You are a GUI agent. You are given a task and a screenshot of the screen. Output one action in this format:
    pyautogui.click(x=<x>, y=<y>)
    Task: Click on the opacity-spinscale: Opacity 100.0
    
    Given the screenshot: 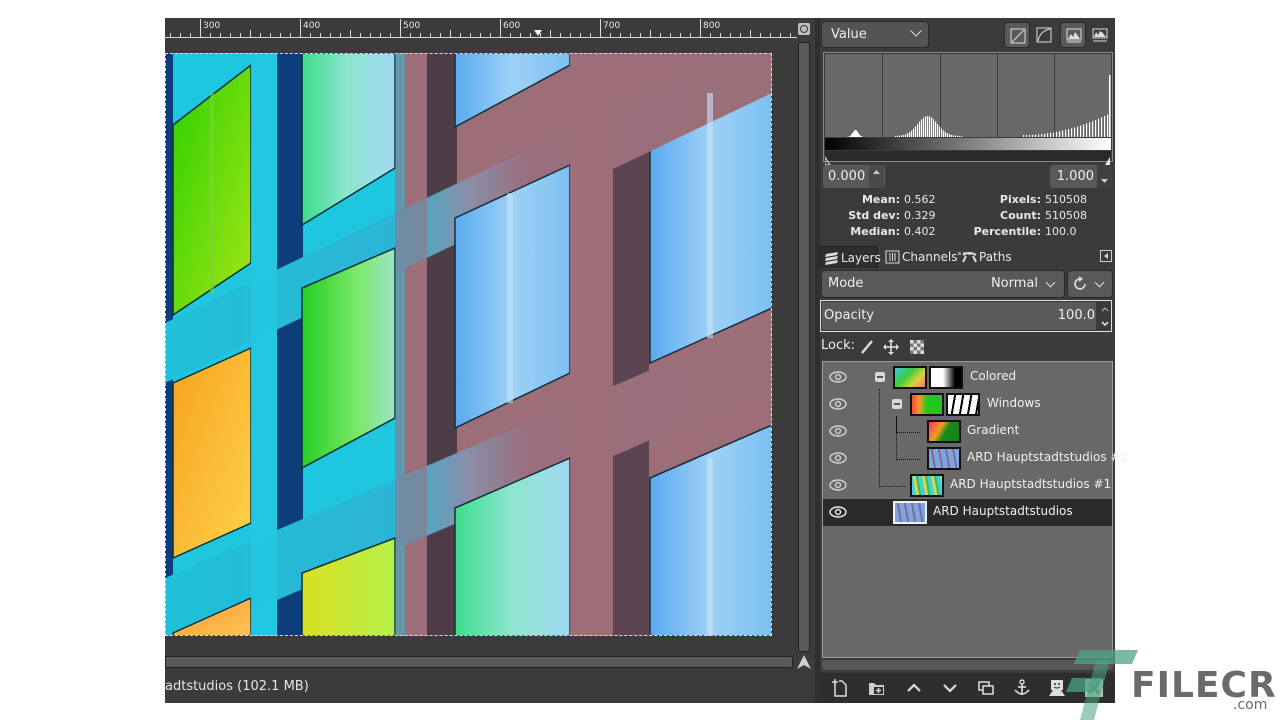 What is the action you would take?
    pyautogui.click(x=966, y=316)
    